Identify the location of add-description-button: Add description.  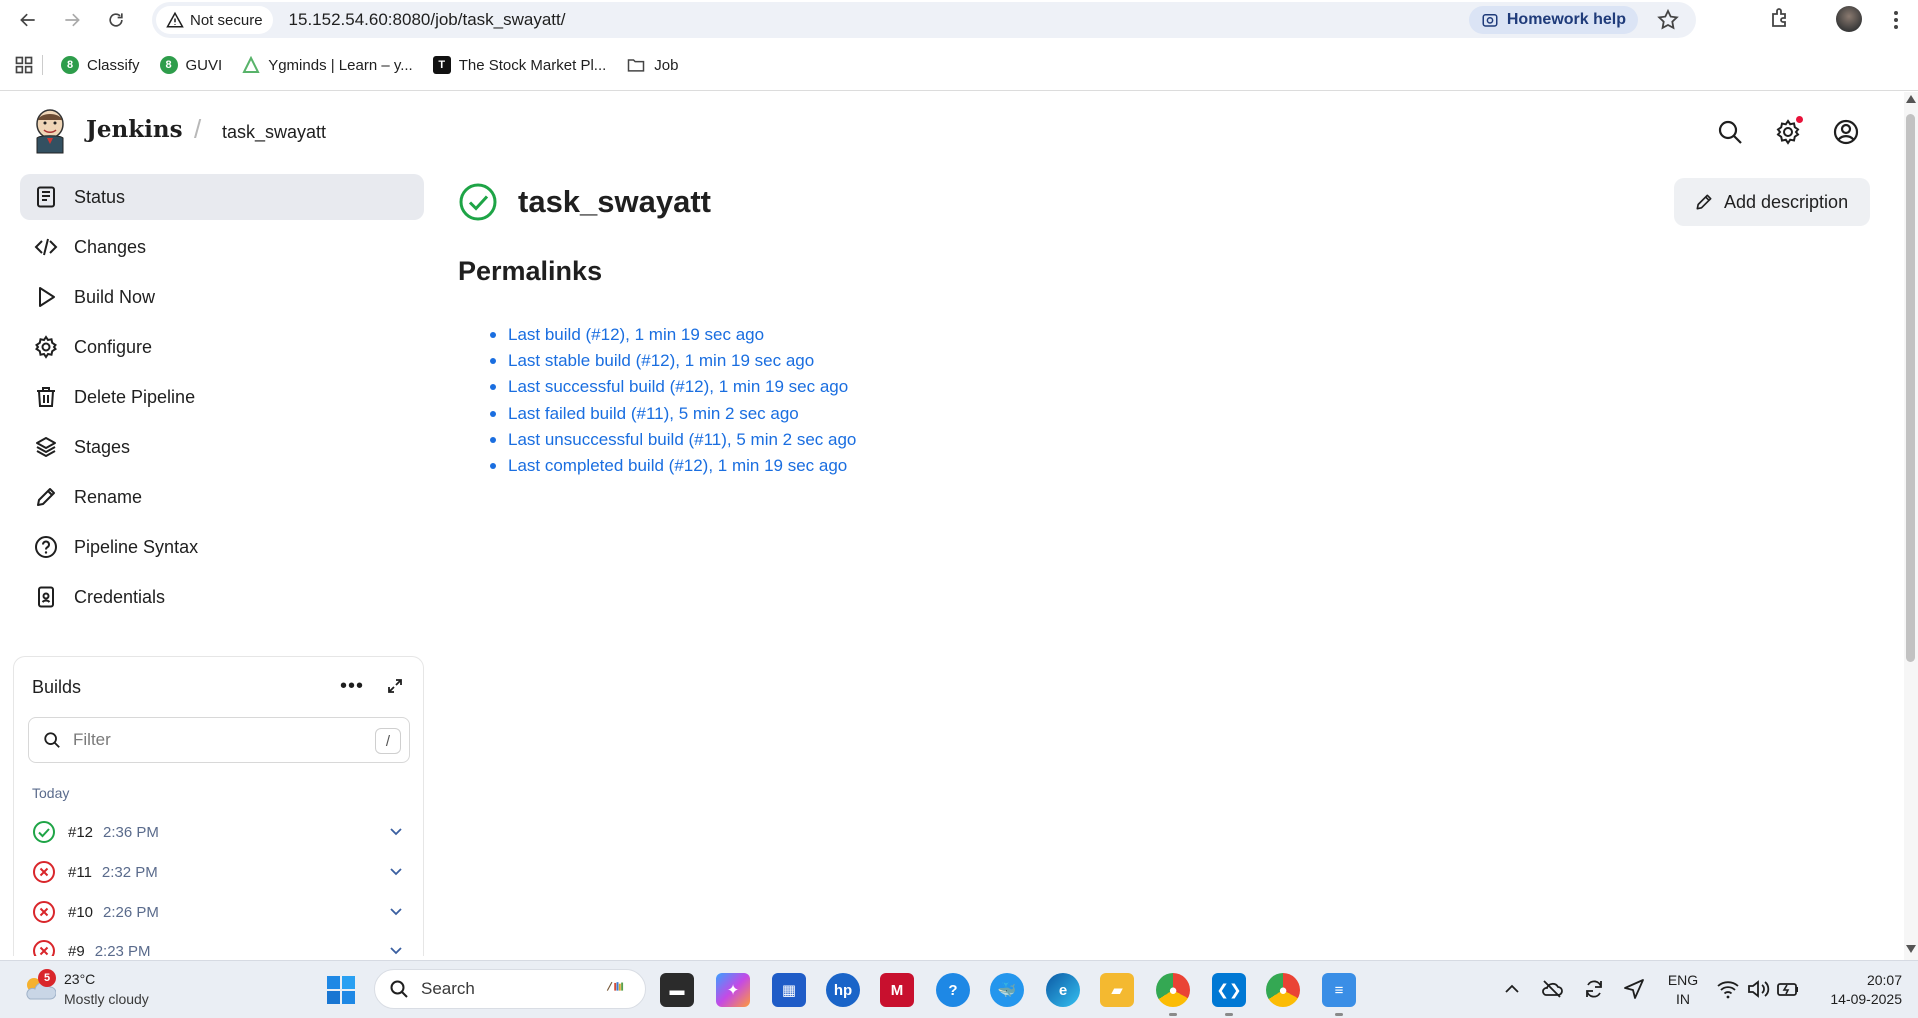
(1772, 202).